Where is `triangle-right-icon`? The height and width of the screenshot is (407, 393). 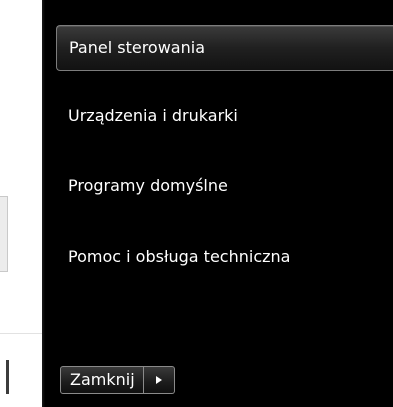
triangle-right-icon is located at coordinates (158, 380).